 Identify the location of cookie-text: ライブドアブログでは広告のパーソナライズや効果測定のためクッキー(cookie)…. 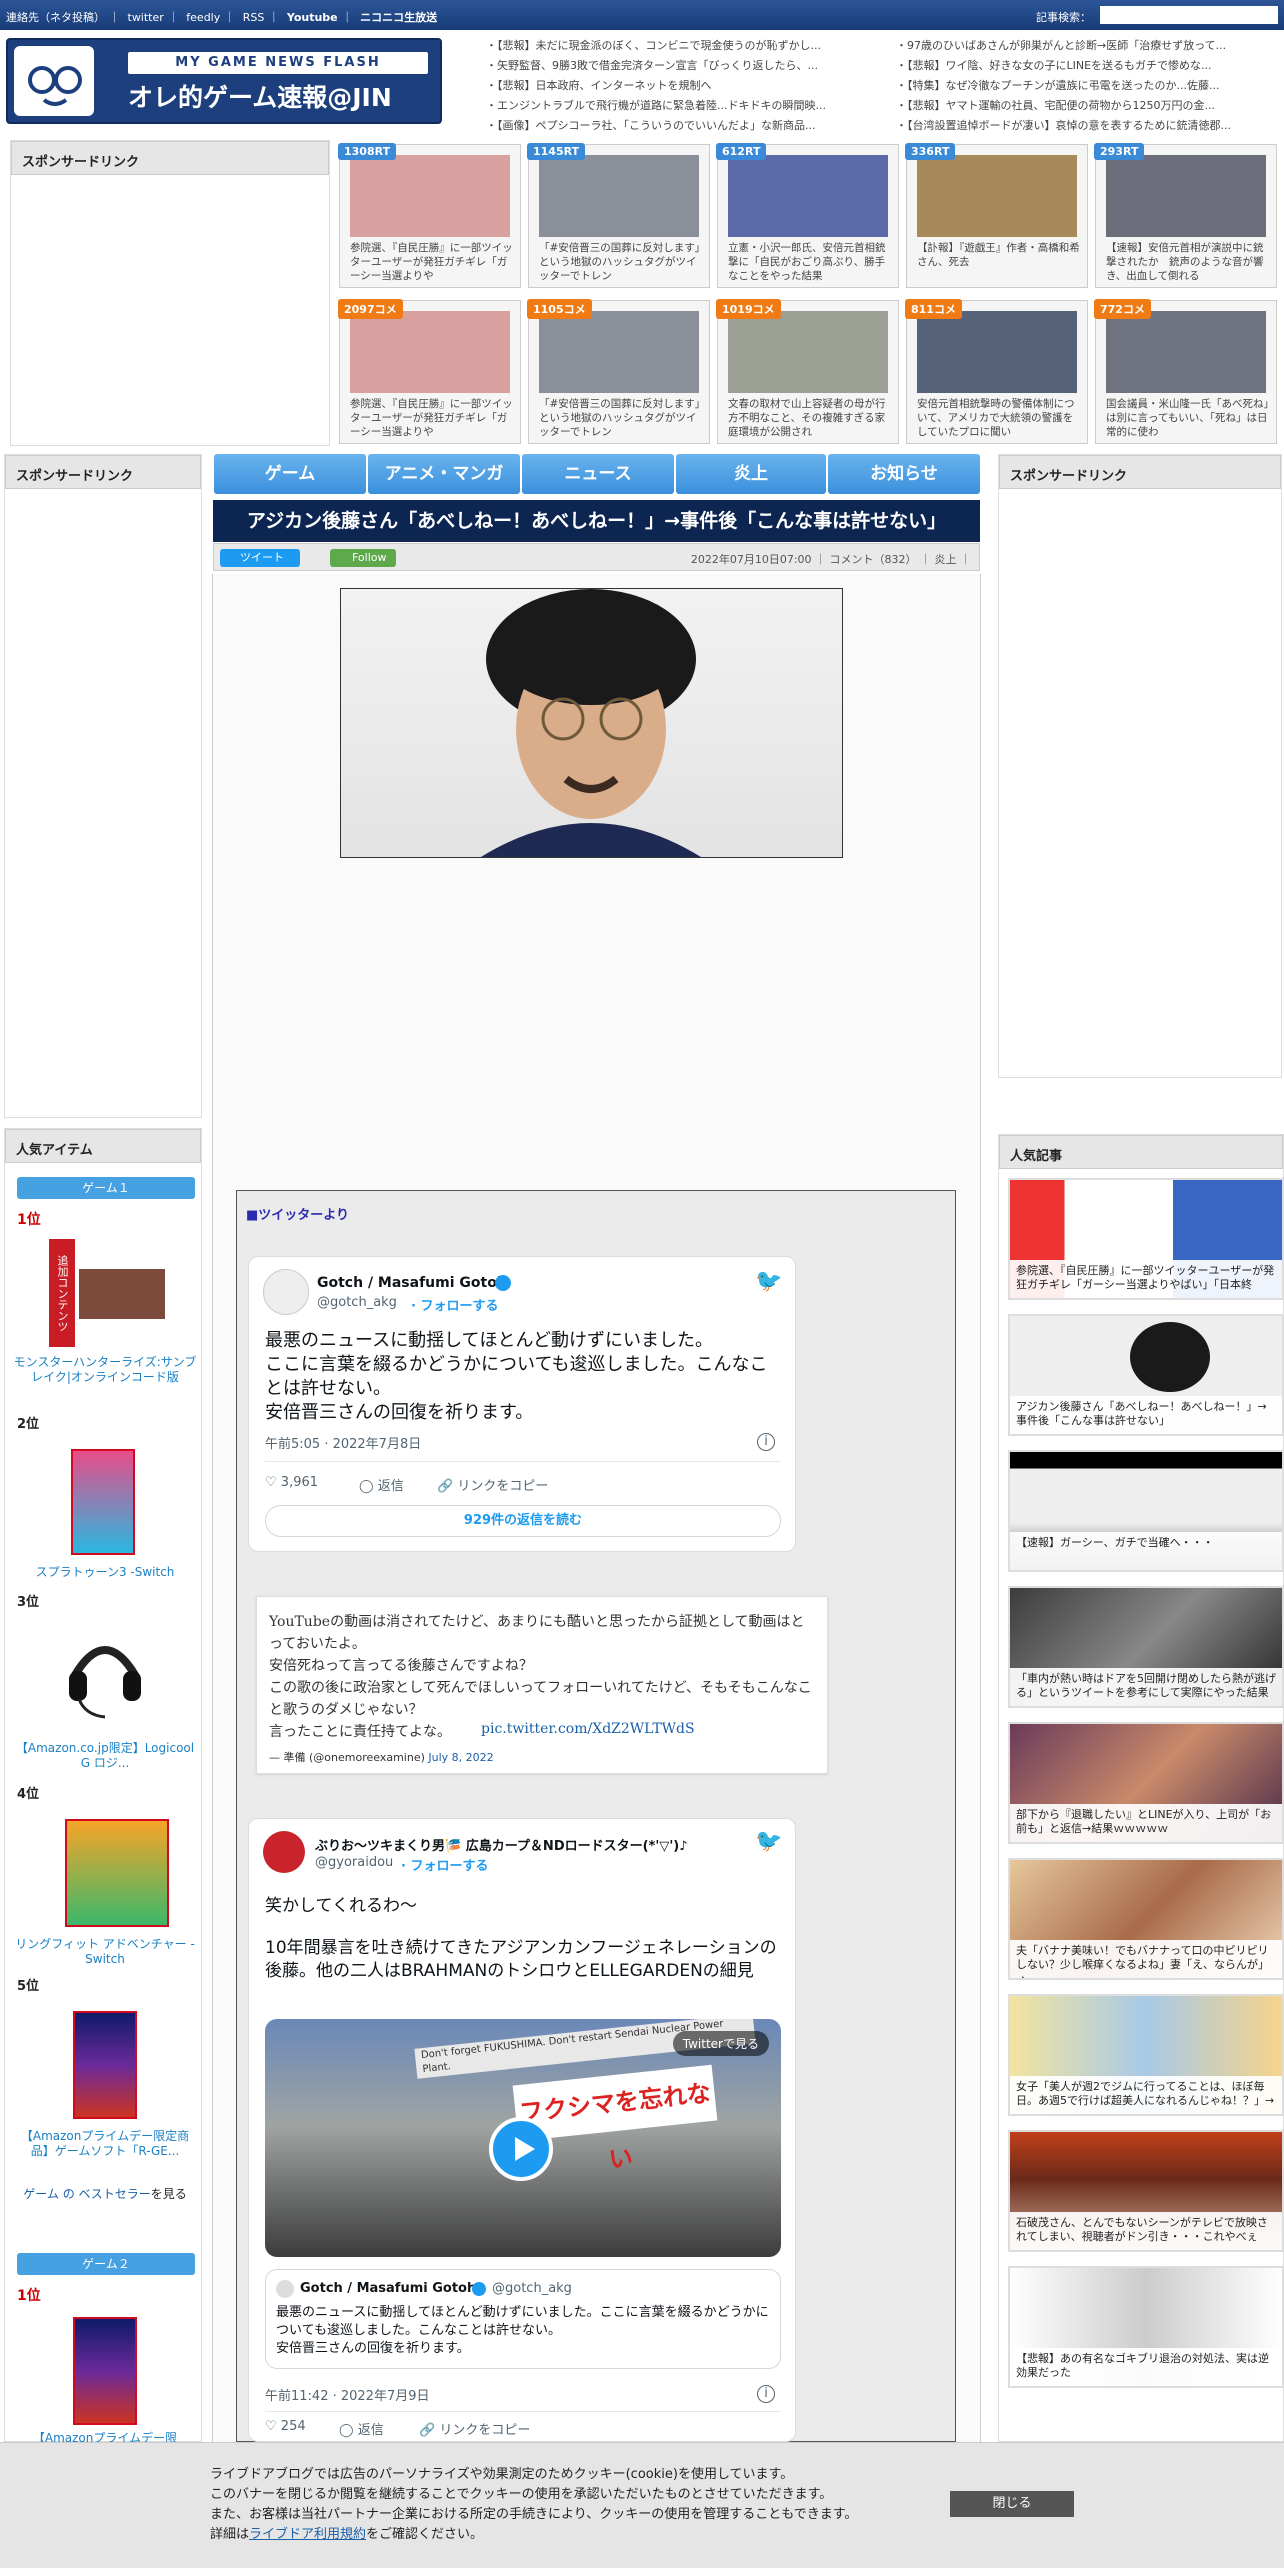
(534, 2504).